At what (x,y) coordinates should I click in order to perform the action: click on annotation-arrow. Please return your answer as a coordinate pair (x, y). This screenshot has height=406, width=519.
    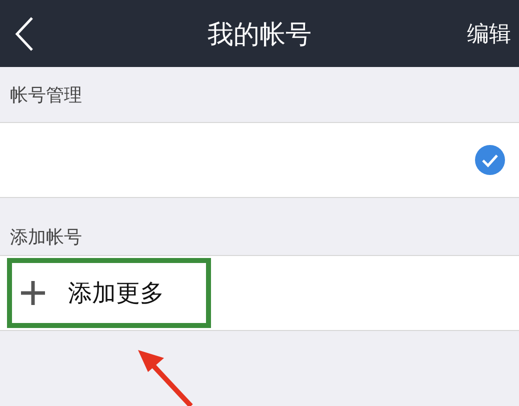
    Looking at the image, I should click on (166, 377).